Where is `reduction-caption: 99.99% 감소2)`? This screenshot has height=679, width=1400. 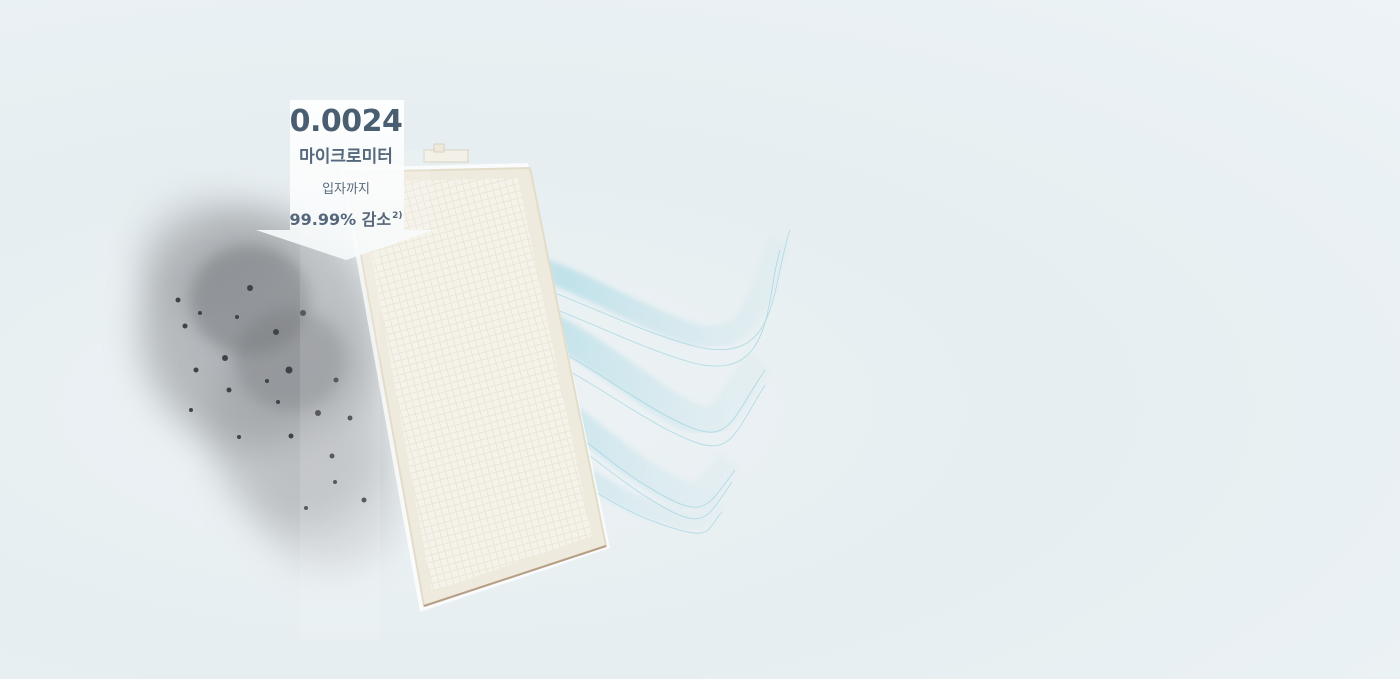 reduction-caption: 99.99% 감소2) is located at coordinates (346, 218).